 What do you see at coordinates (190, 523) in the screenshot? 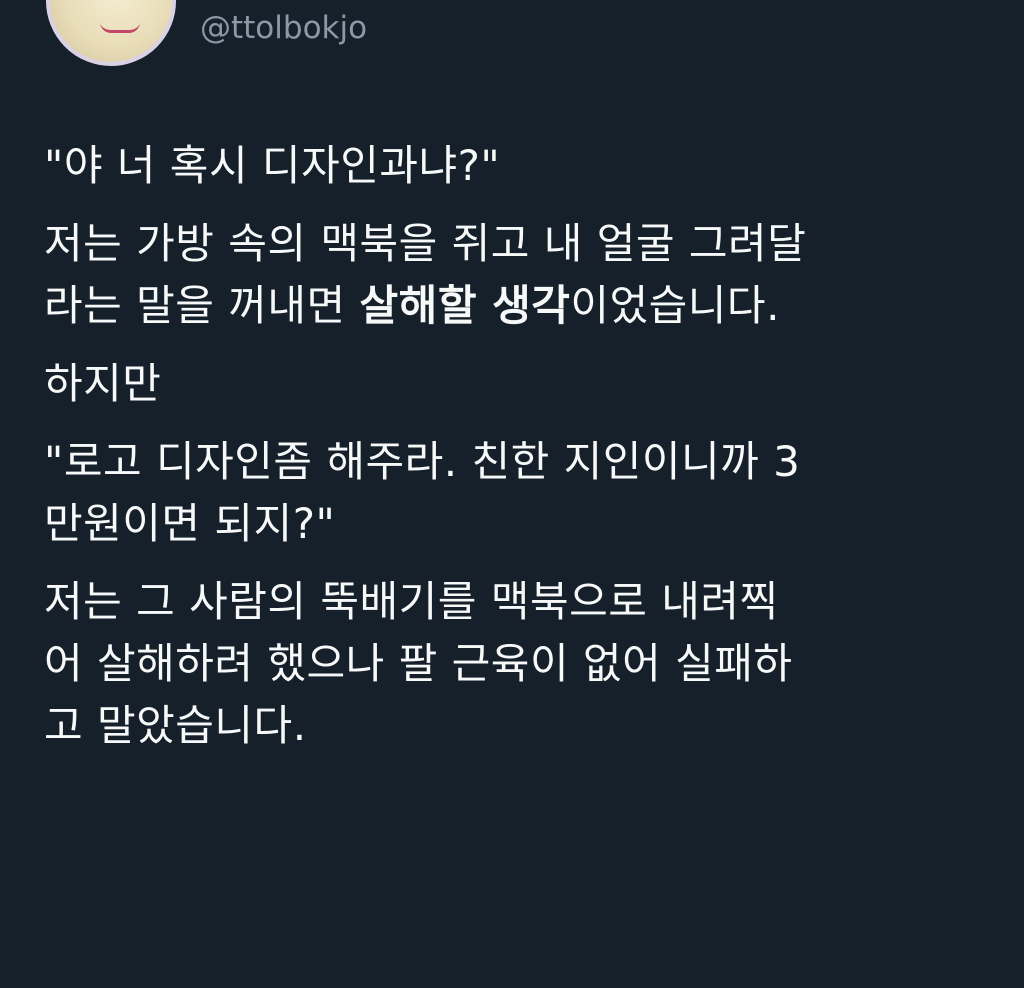
I see `tweet-line: 만원이면 되지?"` at bounding box center [190, 523].